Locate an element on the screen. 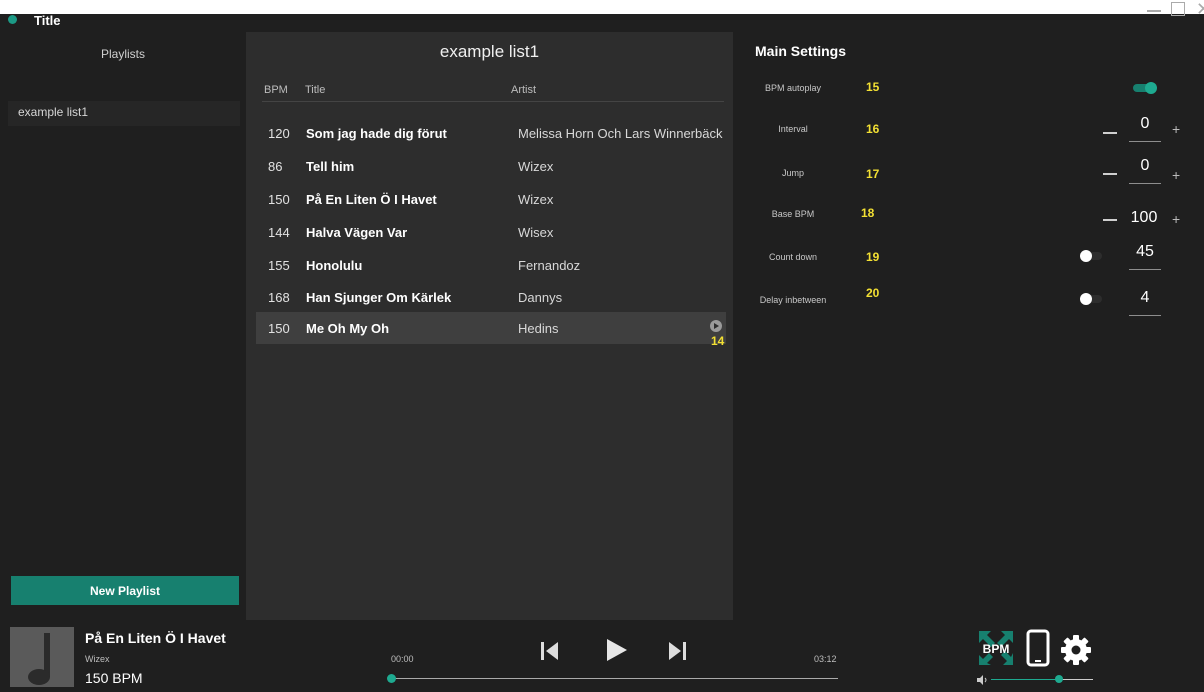 The height and width of the screenshot is (692, 1204). interval-underline is located at coordinates (1145, 141).